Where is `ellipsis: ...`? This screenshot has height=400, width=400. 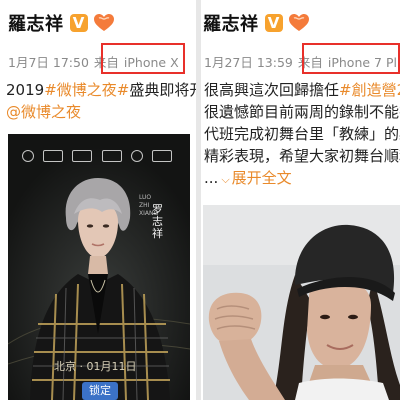 ellipsis: ... is located at coordinates (211, 178).